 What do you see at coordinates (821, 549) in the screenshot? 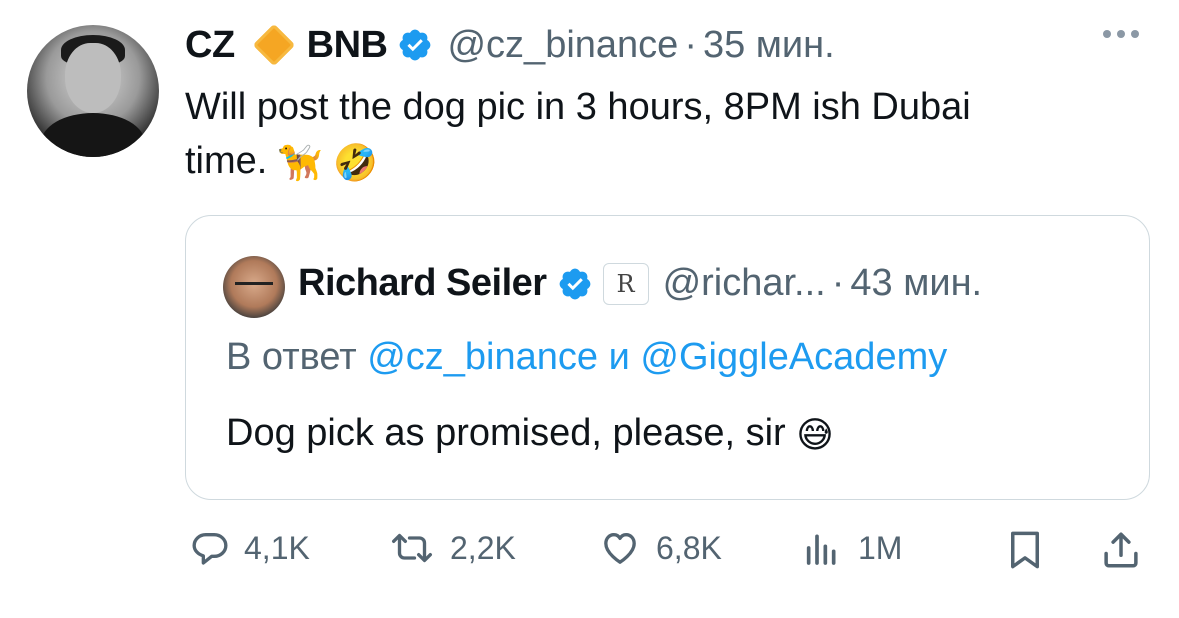
I see `views-icon` at bounding box center [821, 549].